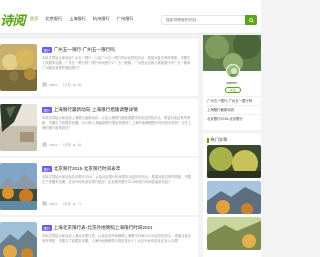  What do you see at coordinates (234, 118) in the screenshot?
I see `sidebar-link: 北京限行2015-北京限行` at bounding box center [234, 118].